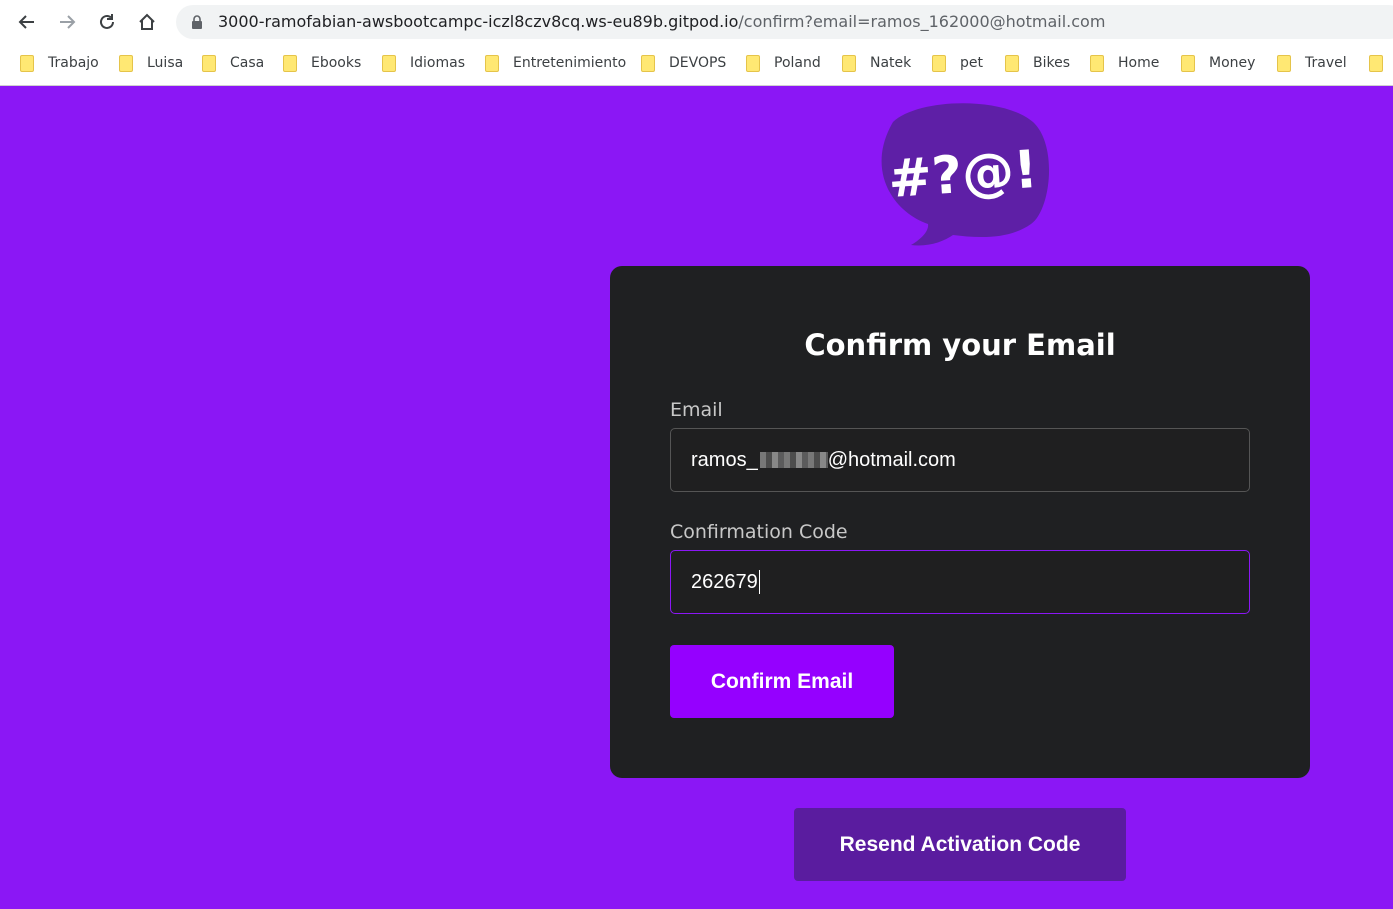  What do you see at coordinates (957, 63) in the screenshot?
I see `bookmark-pet: pet` at bounding box center [957, 63].